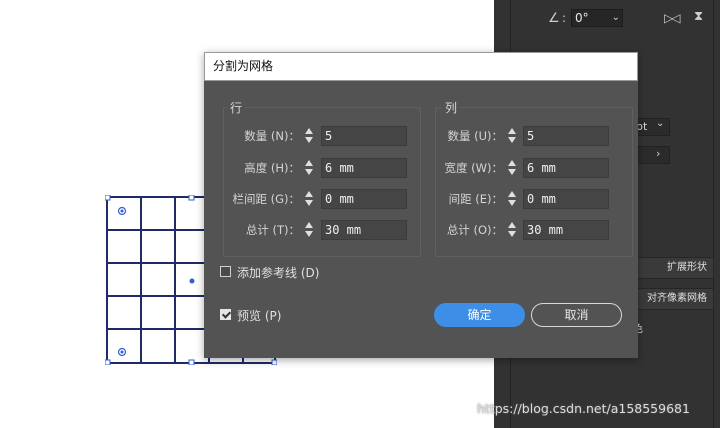  I want to click on cols-width-label: 宽度 (W)：, so click(474, 168).